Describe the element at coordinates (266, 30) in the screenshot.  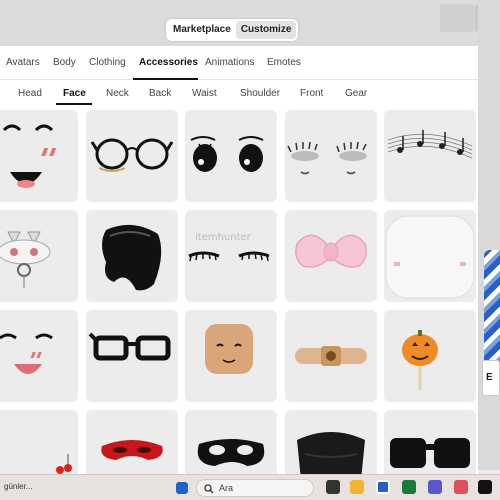
I see `customize-tab: Customize` at that location.